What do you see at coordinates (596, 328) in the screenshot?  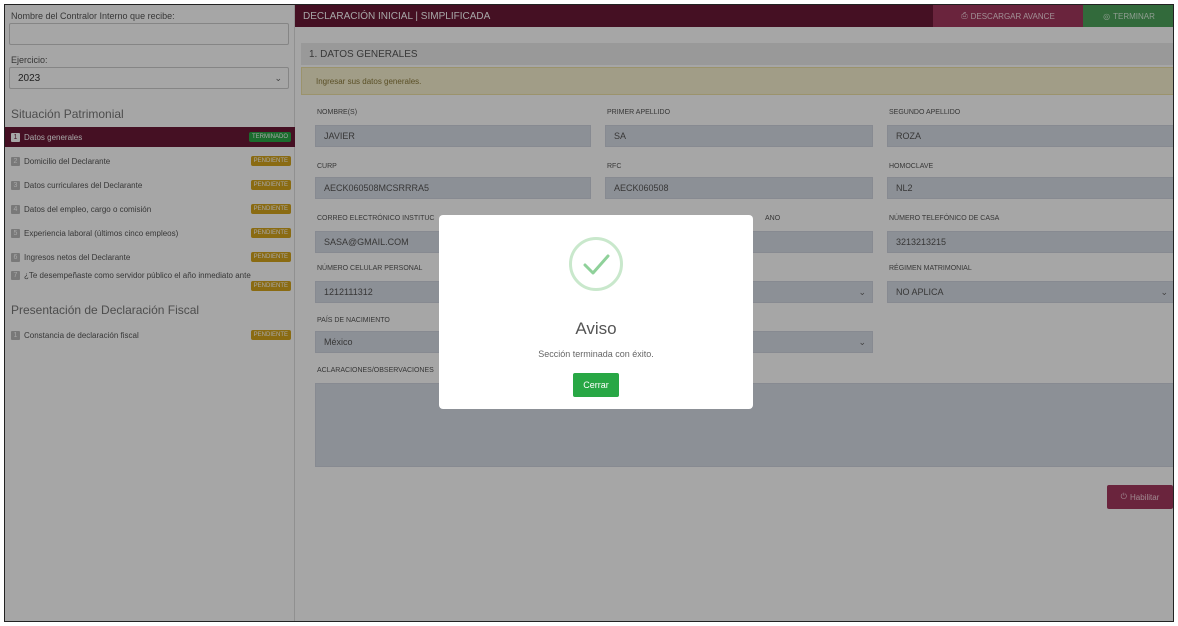 I see `modal-title: Aviso` at bounding box center [596, 328].